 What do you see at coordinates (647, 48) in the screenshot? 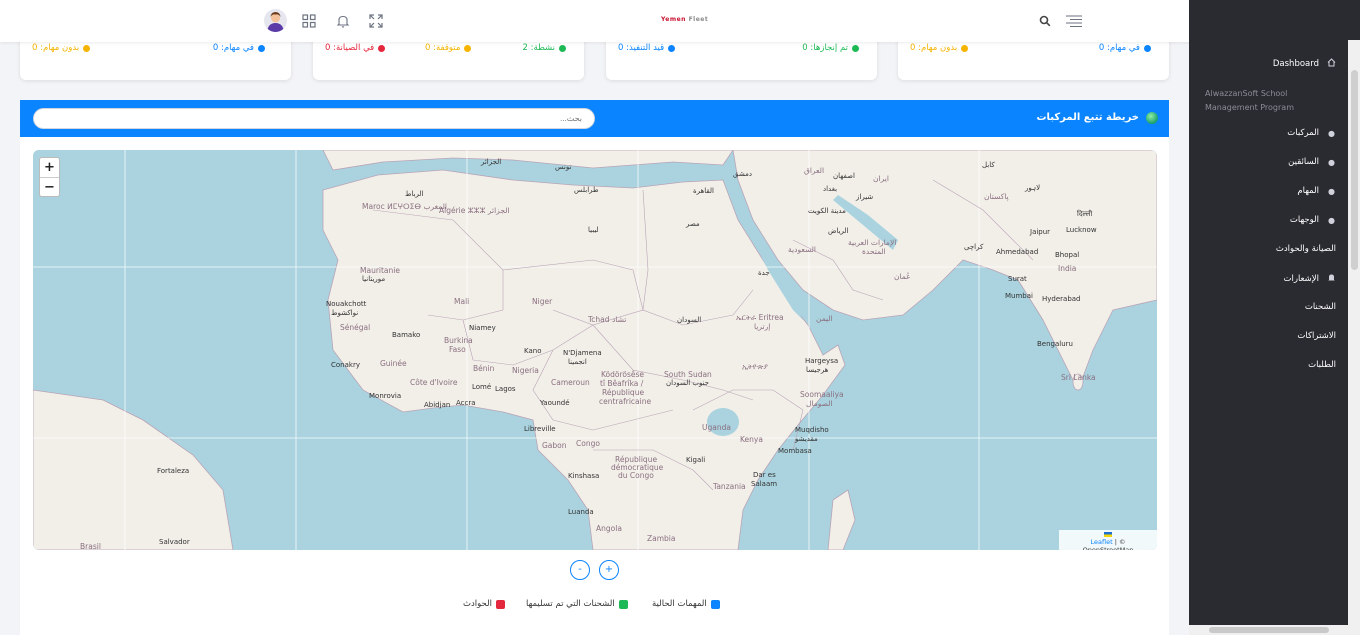
I see `card-stat: قيد التنفيذ: 0` at bounding box center [647, 48].